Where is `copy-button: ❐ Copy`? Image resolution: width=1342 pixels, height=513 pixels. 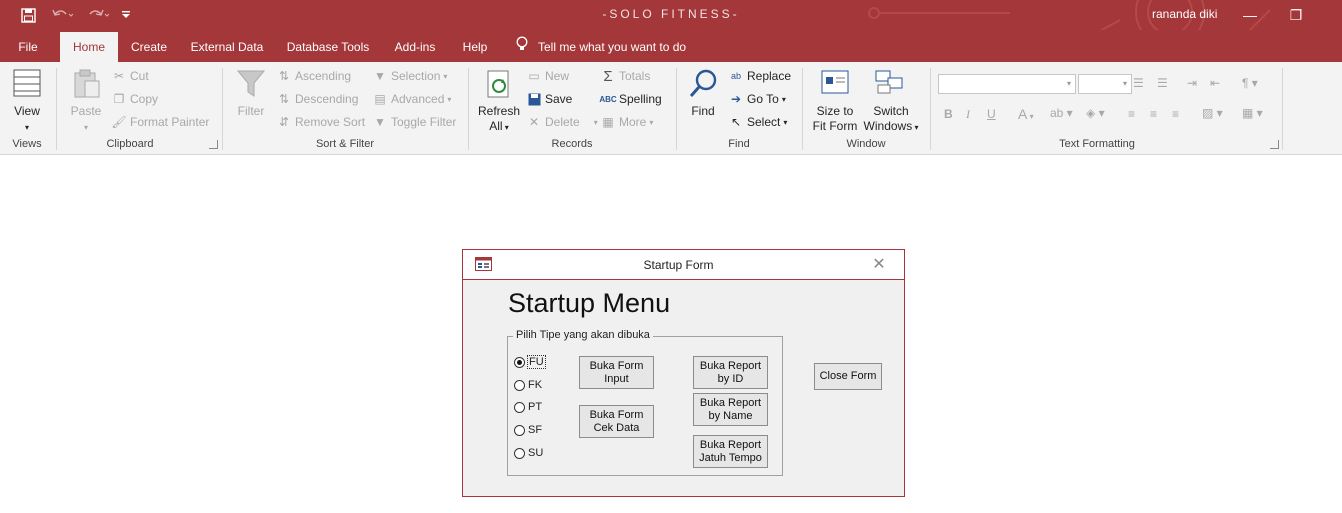
copy-button: ❐ Copy is located at coordinates (134, 99).